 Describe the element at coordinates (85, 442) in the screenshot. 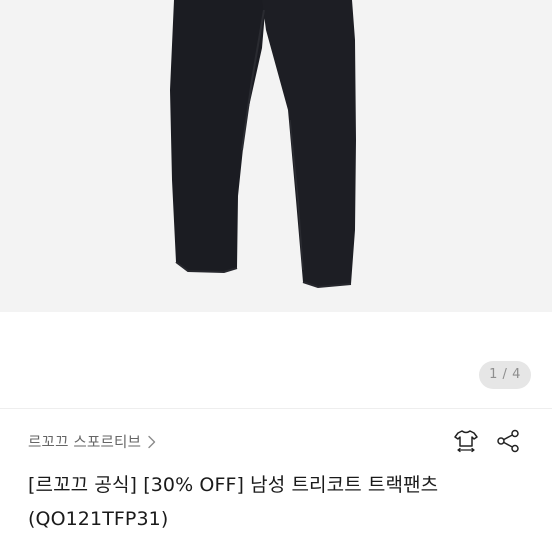

I see `brand-name: 르꼬끄 스포르티브` at that location.